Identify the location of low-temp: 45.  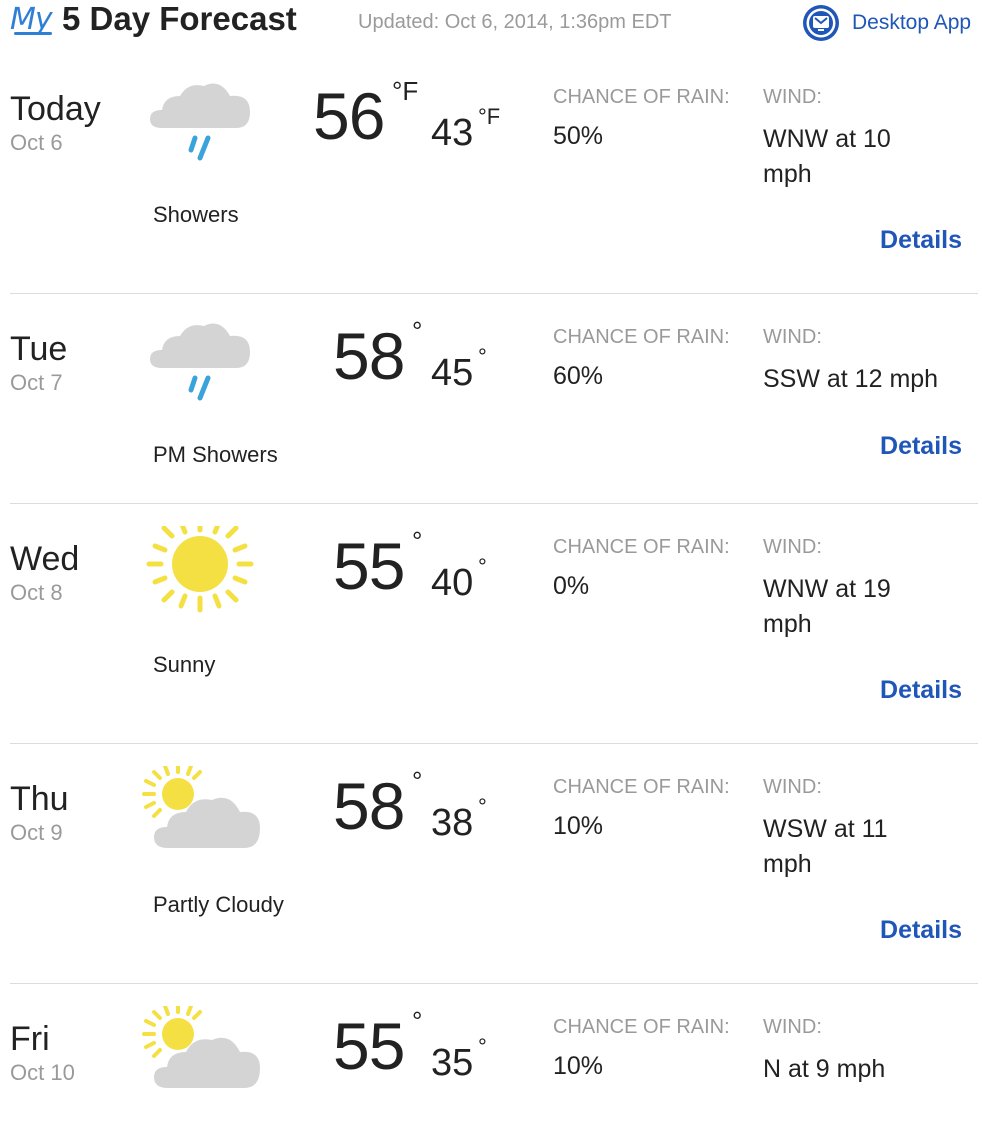
(452, 373).